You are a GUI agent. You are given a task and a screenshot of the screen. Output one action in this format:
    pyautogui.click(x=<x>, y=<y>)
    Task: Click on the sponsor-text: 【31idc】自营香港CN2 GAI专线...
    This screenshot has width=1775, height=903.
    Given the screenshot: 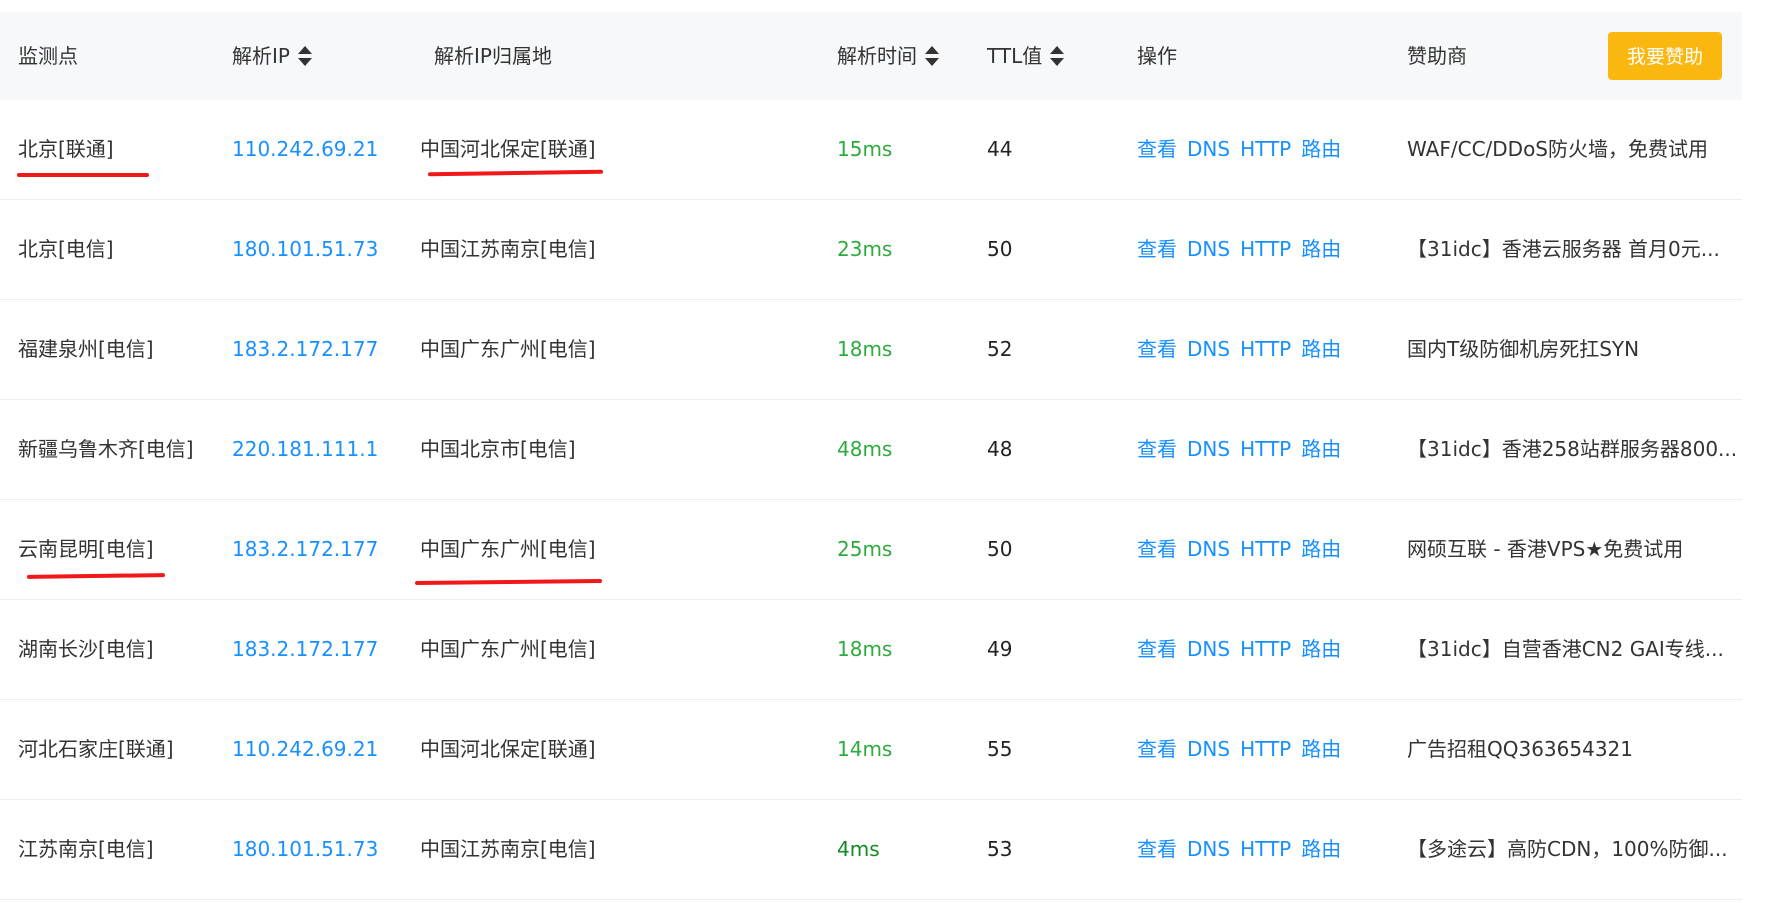 What is the action you would take?
    pyautogui.click(x=1565, y=649)
    